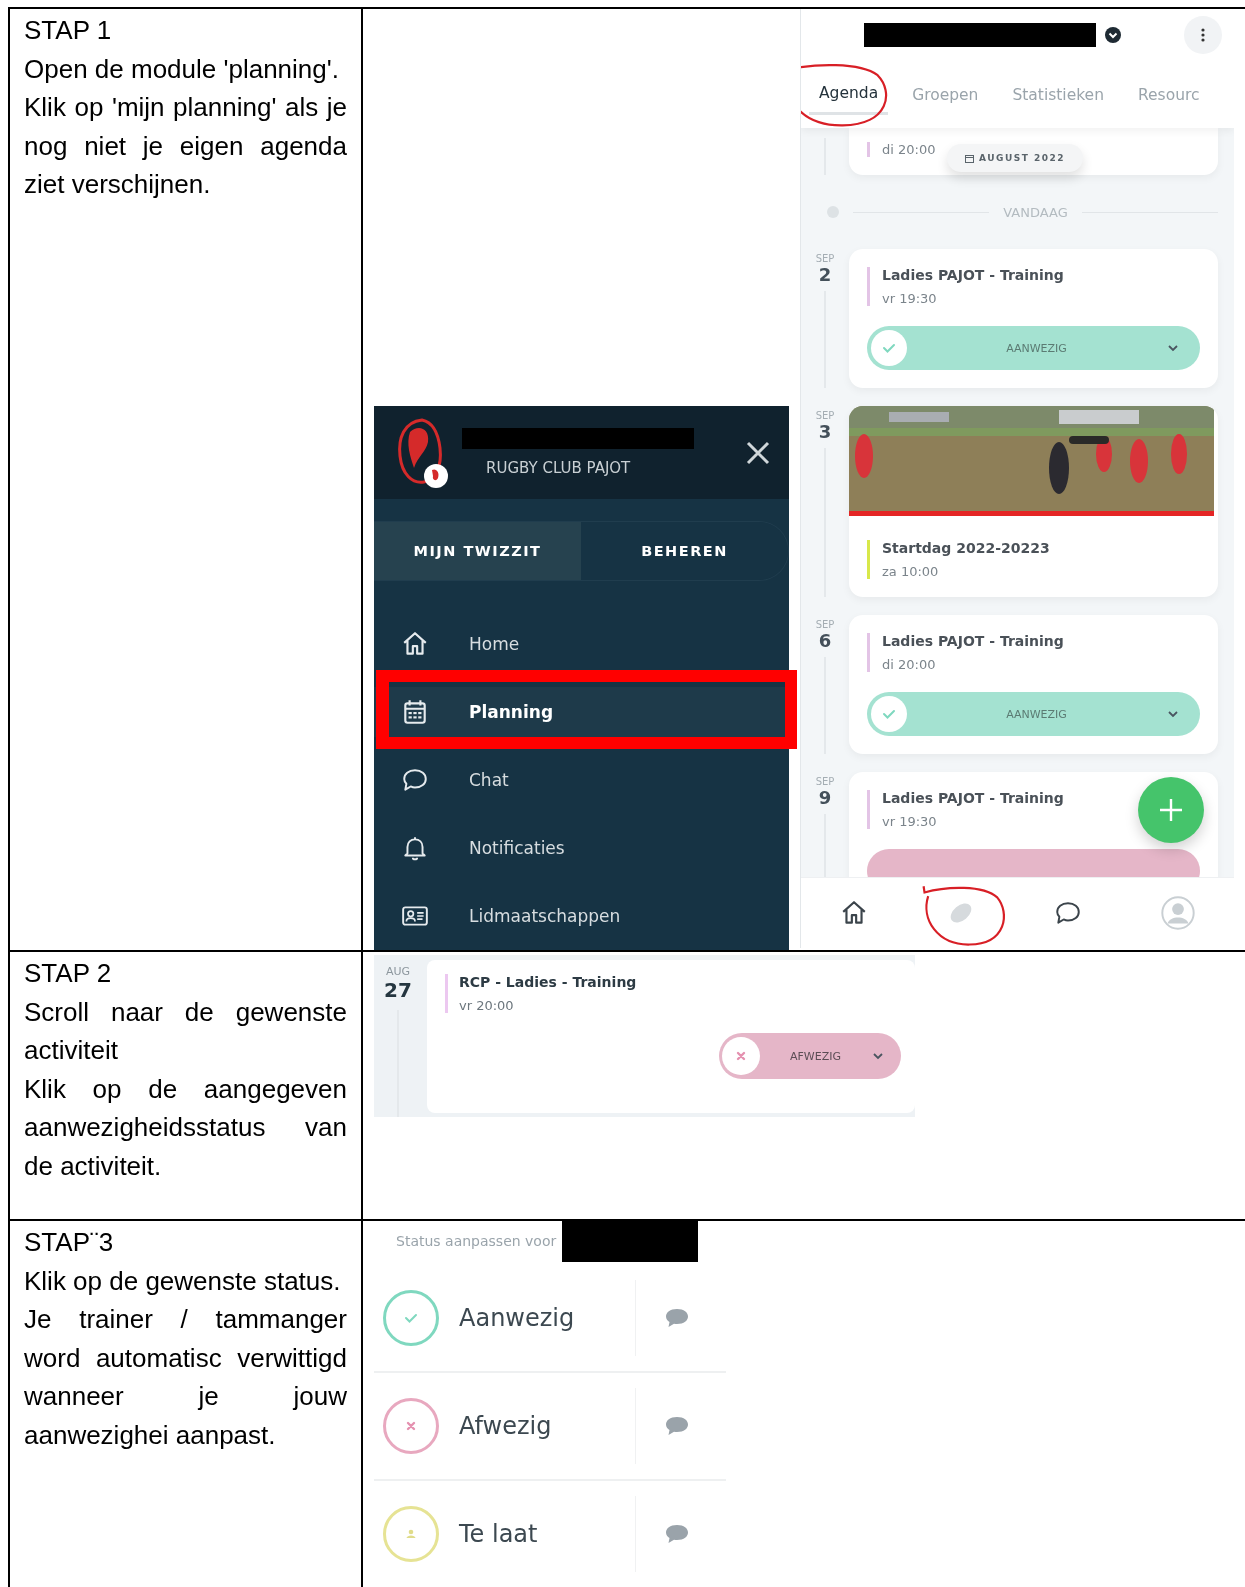 The image size is (1245, 1587). What do you see at coordinates (825, 431) in the screenshot?
I see `event-day: 3` at bounding box center [825, 431].